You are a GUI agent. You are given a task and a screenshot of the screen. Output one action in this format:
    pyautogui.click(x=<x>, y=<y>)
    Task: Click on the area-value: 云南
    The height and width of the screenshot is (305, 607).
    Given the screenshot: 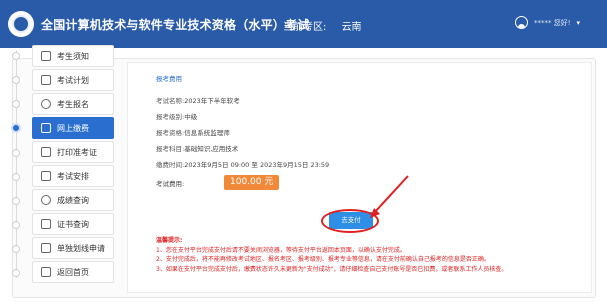 What is the action you would take?
    pyautogui.click(x=351, y=27)
    